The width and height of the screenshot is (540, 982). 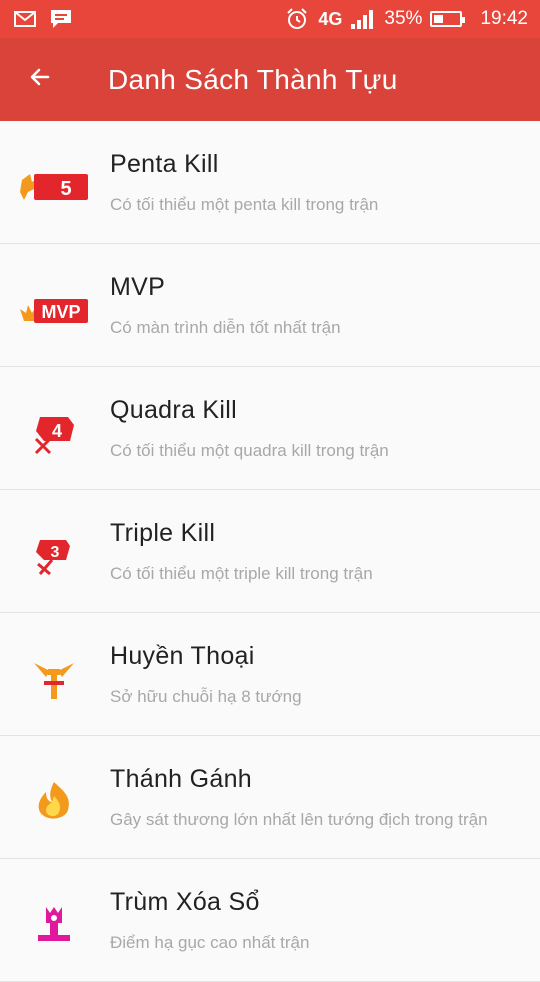 I want to click on list-item: MVP MVP Có màn trình diễn tốt nhất trận, so click(x=270, y=305).